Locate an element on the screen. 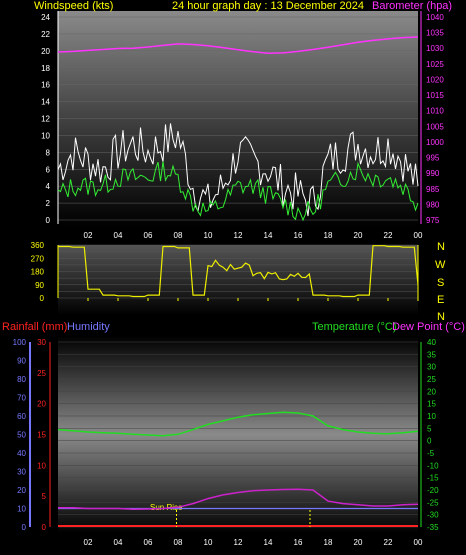 The width and height of the screenshot is (466, 555). wind-tick-label: 2 is located at coordinates (48, 203).